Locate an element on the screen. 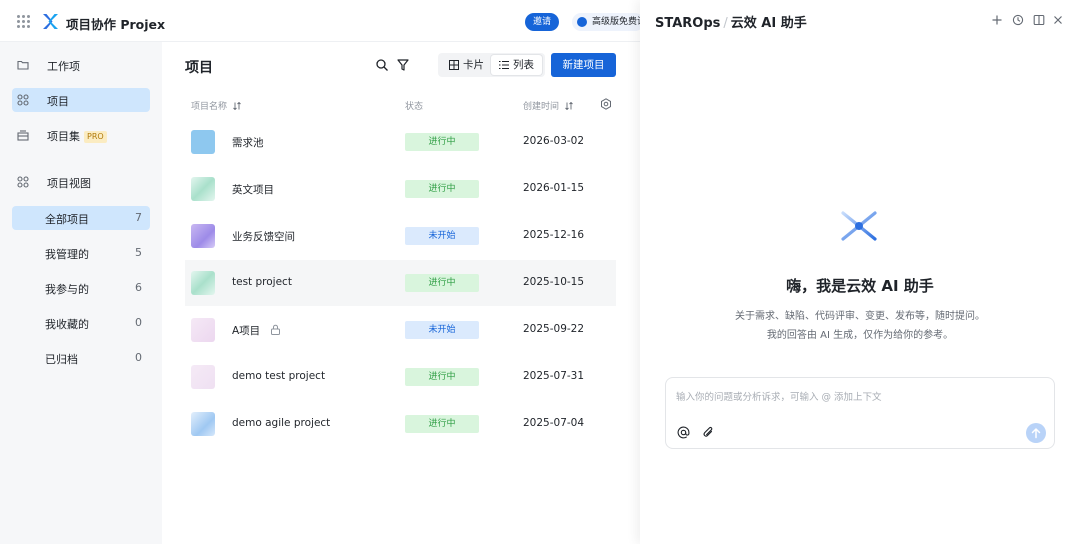 This screenshot has width=1080, height=544. trial-badge: 高级版免费试用 is located at coordinates (608, 22).